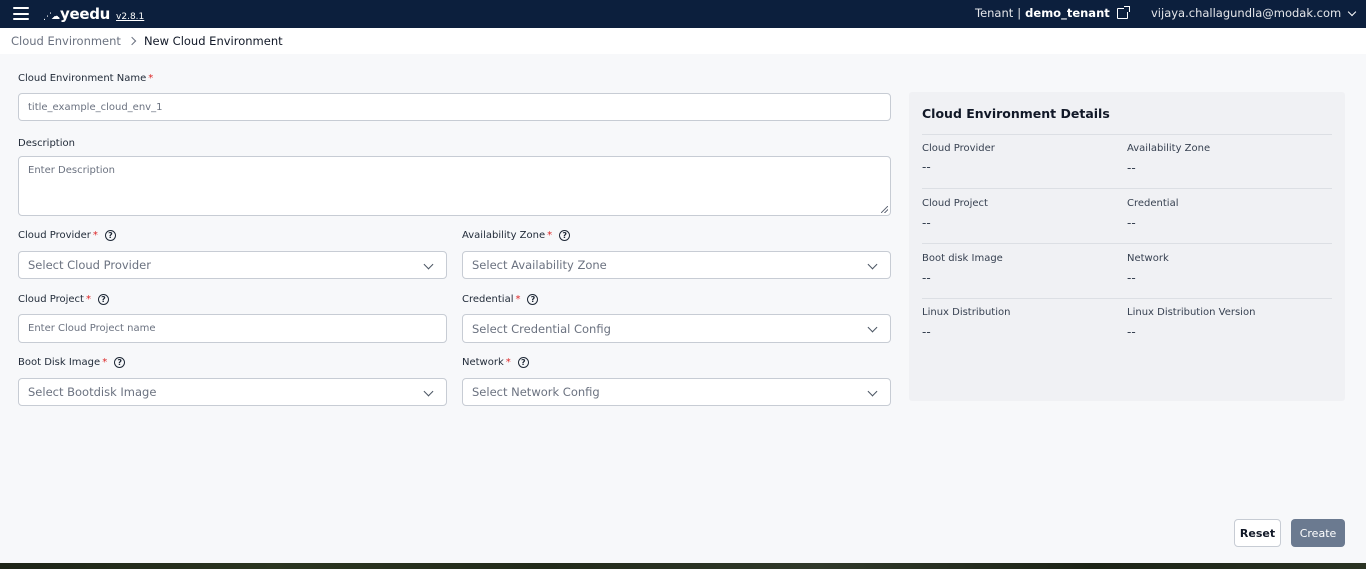 This screenshot has width=1366, height=569. I want to click on detail-key-credential: Credential, so click(1153, 203).